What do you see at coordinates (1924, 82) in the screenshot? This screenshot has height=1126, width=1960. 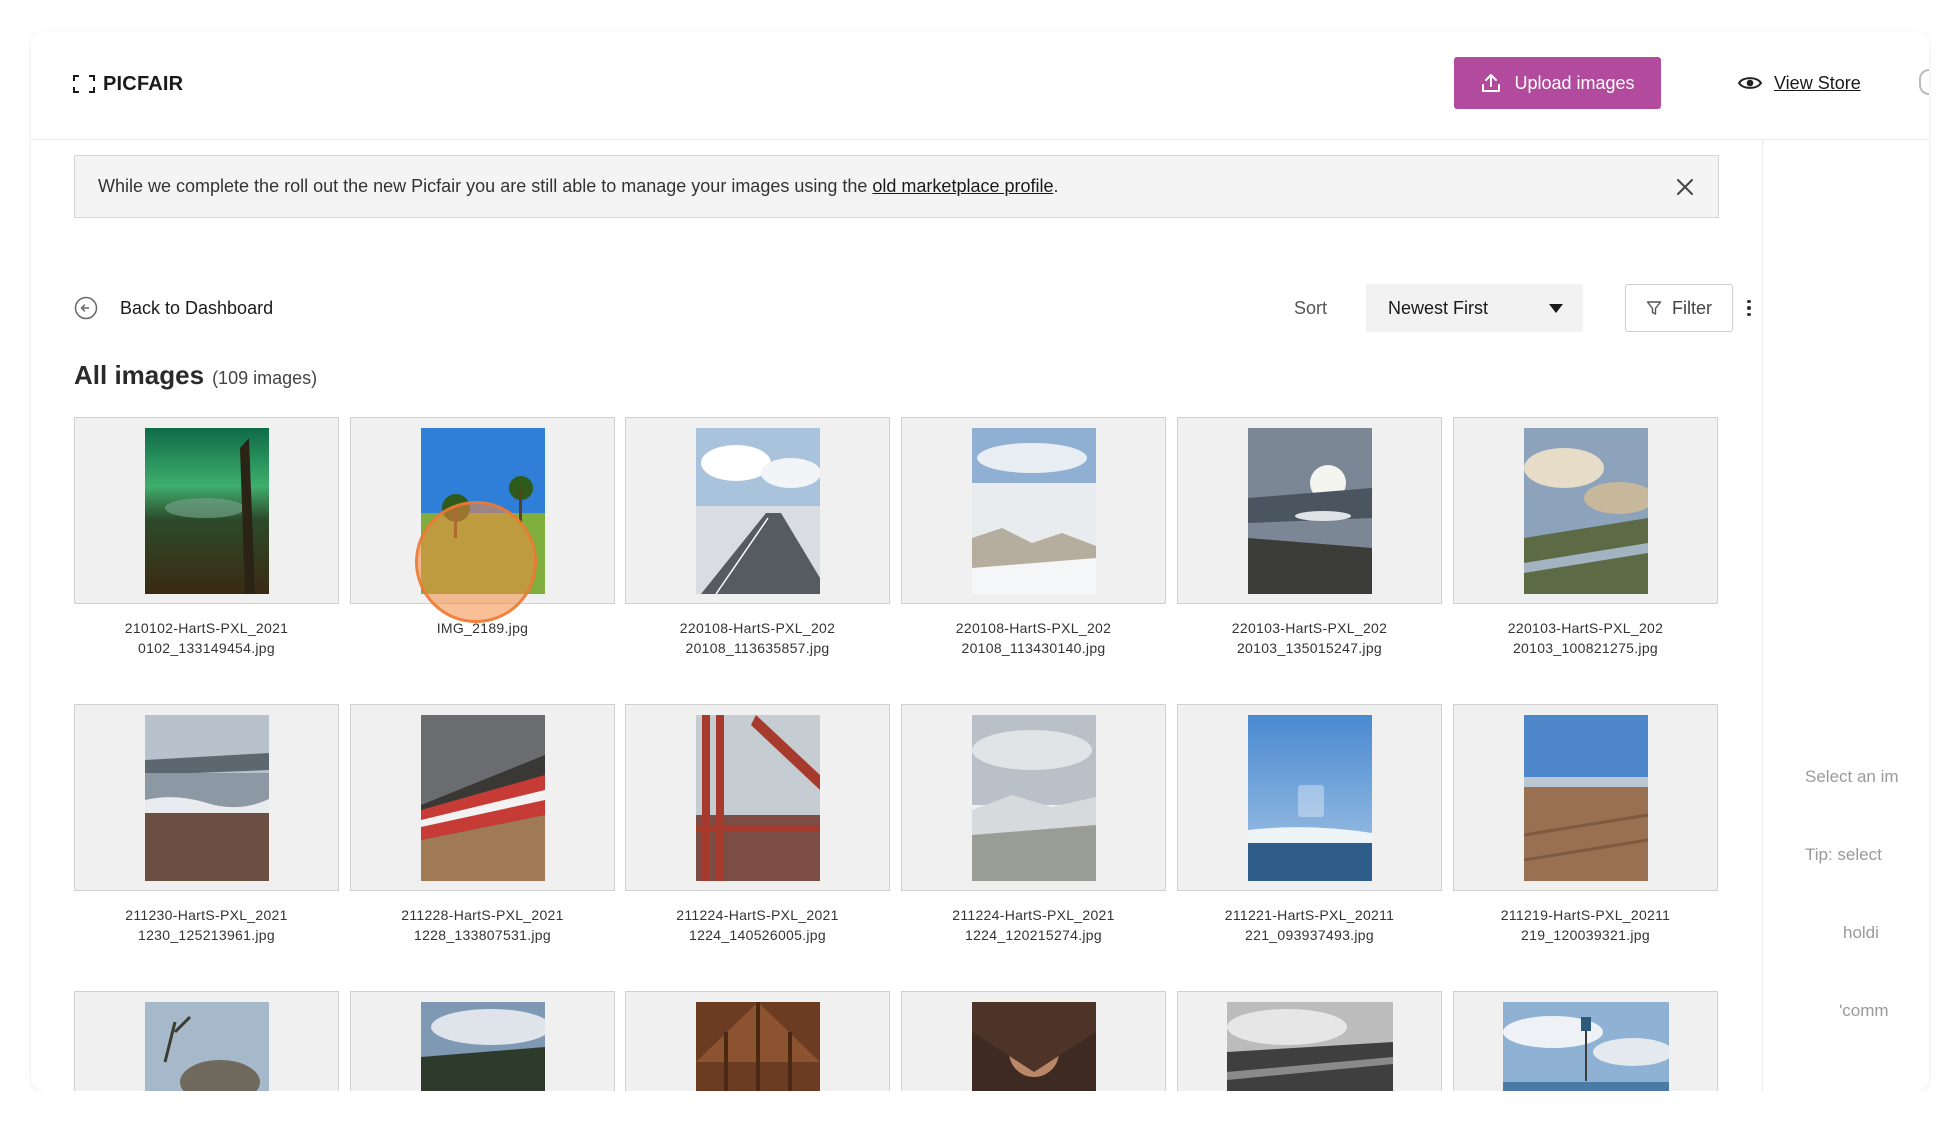 I see `account-menu-icon` at bounding box center [1924, 82].